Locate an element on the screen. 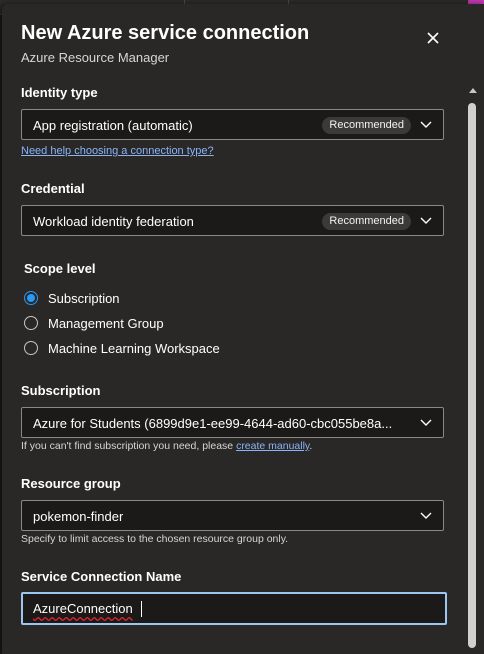  radio-checked-icon is located at coordinates (31, 298).